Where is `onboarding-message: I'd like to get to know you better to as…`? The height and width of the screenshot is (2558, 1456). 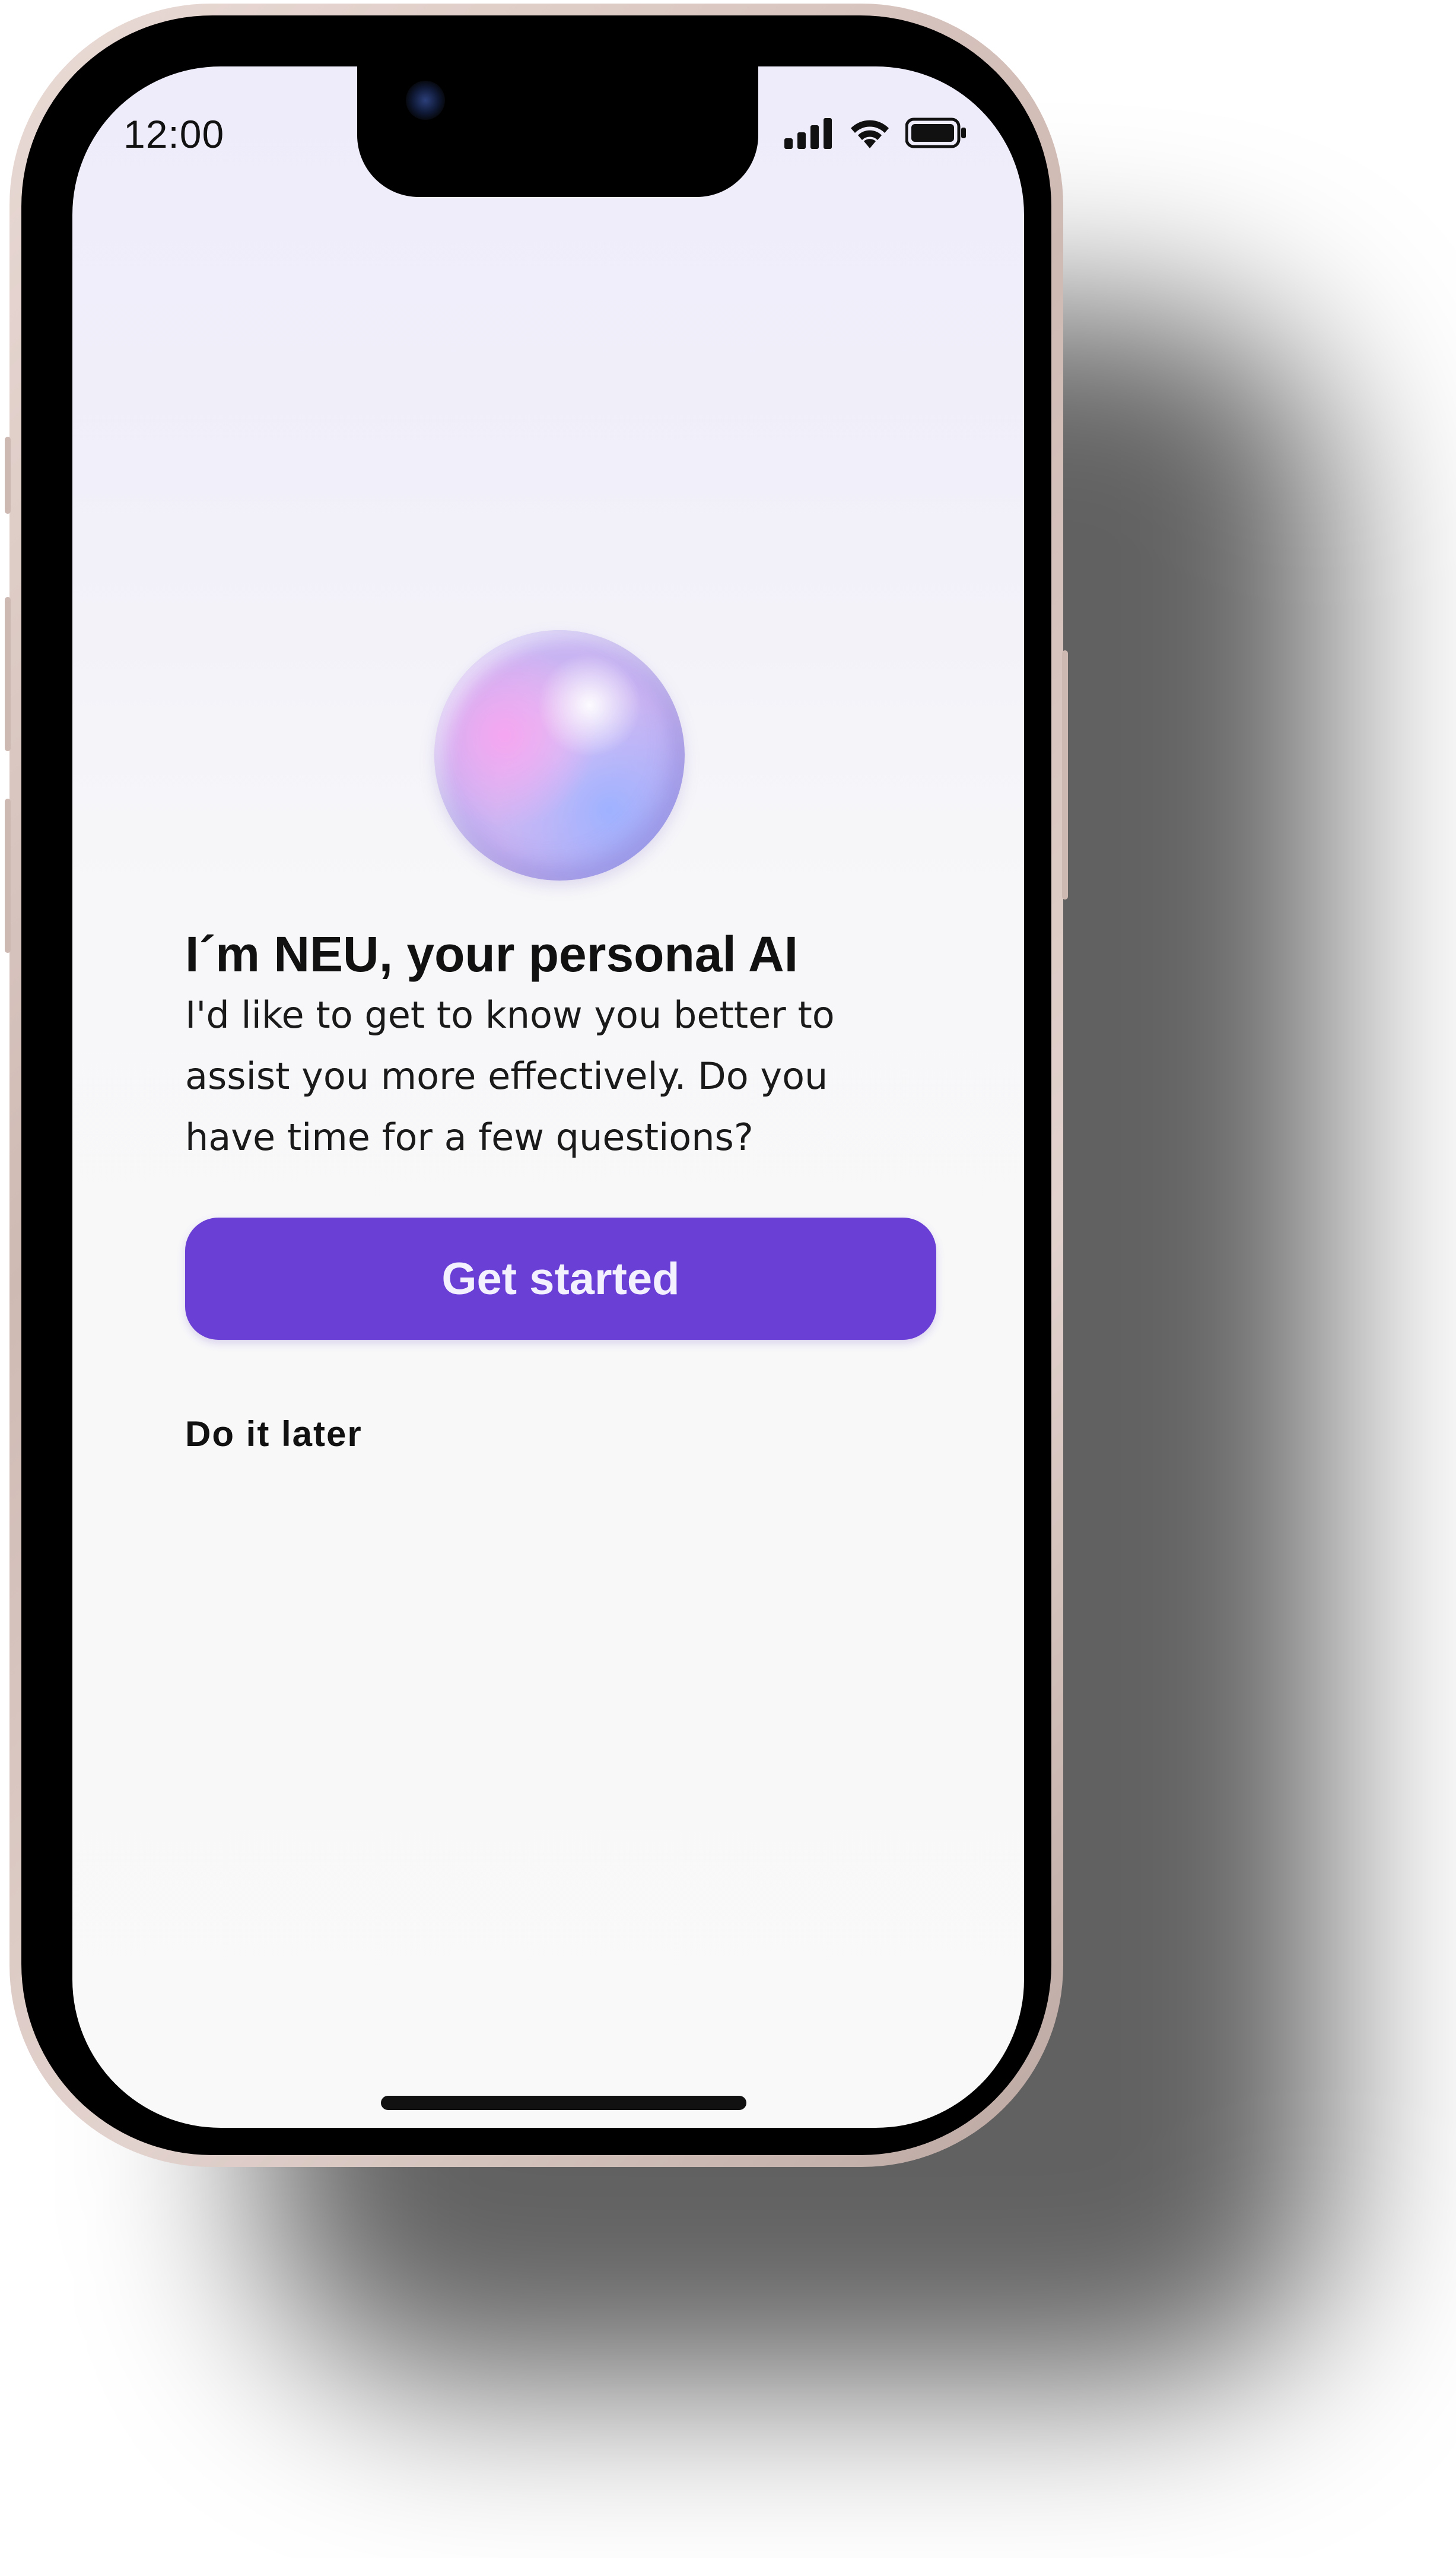
onboarding-message: I'd like to get to know you better to as… is located at coordinates (510, 1076).